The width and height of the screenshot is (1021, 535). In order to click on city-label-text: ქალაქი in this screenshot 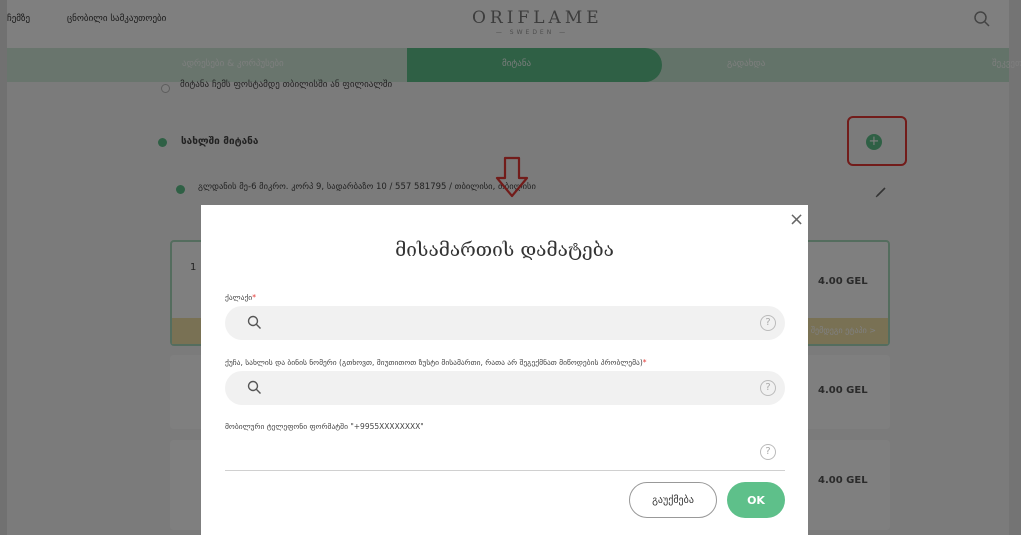, I will do `click(239, 297)`.